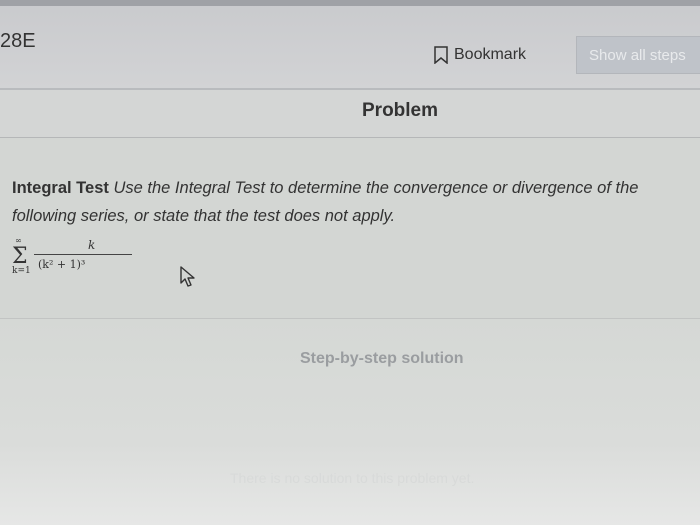 The height and width of the screenshot is (525, 700). Describe the element at coordinates (350, 114) in the screenshot. I see `tab-area` at that location.